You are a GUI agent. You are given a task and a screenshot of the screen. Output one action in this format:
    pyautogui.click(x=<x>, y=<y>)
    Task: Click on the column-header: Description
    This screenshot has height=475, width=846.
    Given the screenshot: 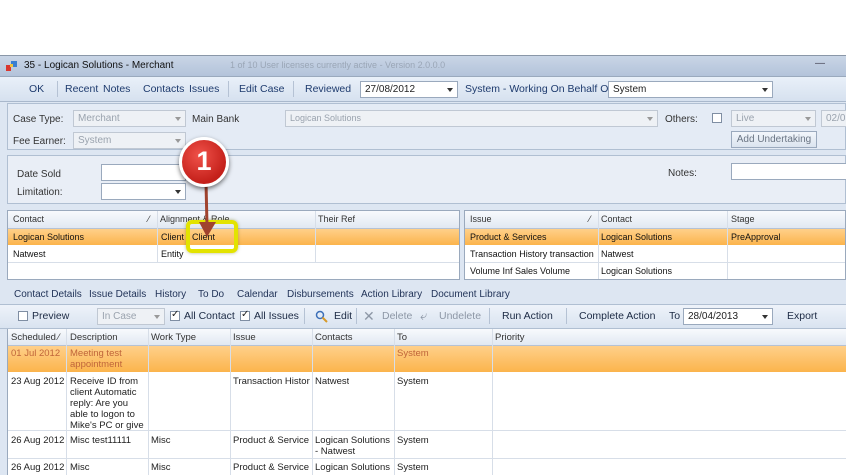 What is the action you would take?
    pyautogui.click(x=94, y=337)
    